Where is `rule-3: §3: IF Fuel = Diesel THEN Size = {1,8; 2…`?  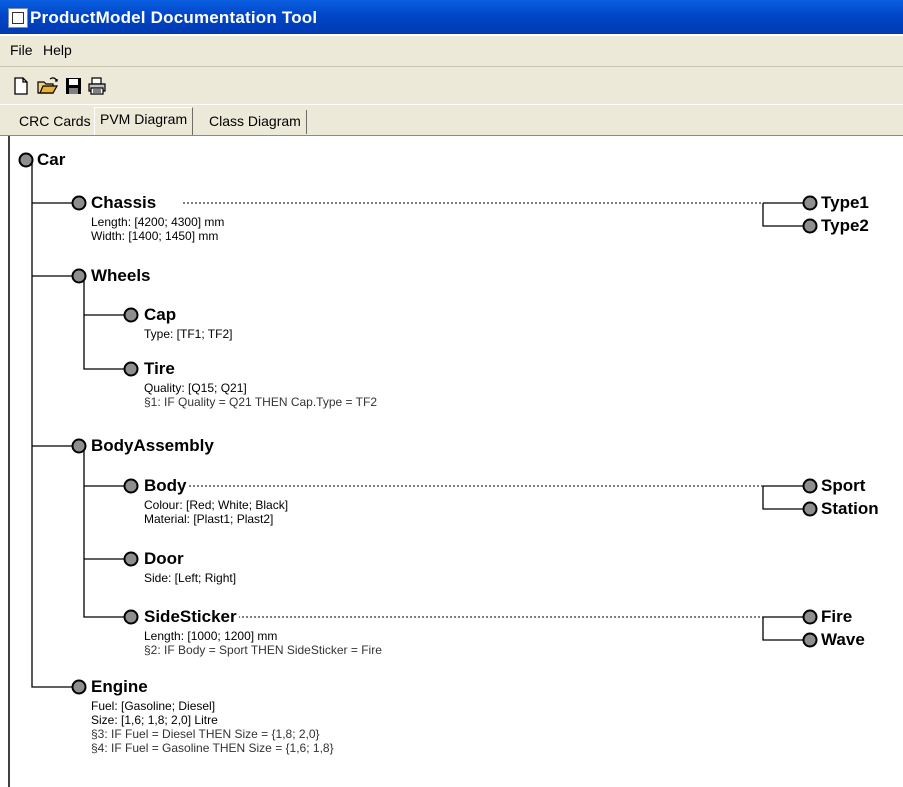
rule-3: §3: IF Fuel = Diesel THEN Size = {1,8; 2… is located at coordinates (205, 734).